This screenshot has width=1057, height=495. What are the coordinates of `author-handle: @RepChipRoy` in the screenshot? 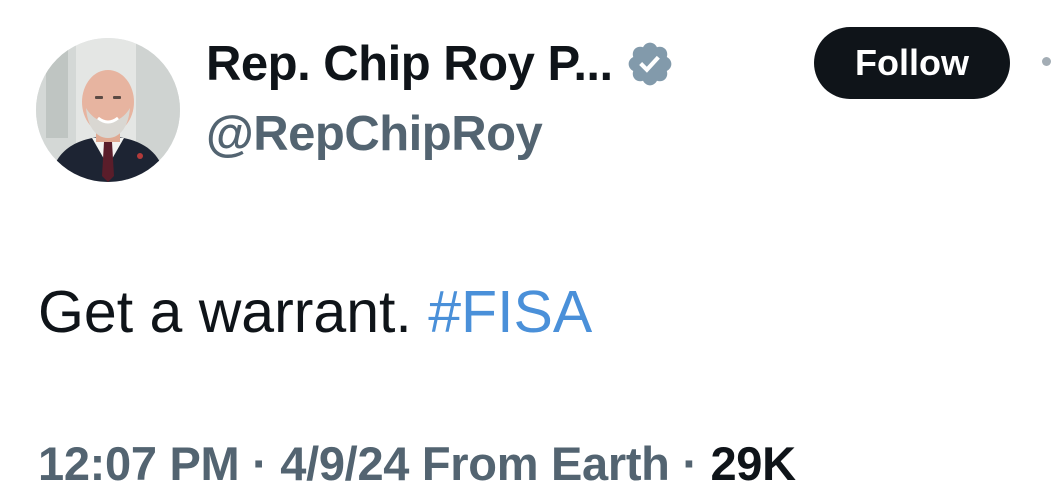 It's located at (374, 134).